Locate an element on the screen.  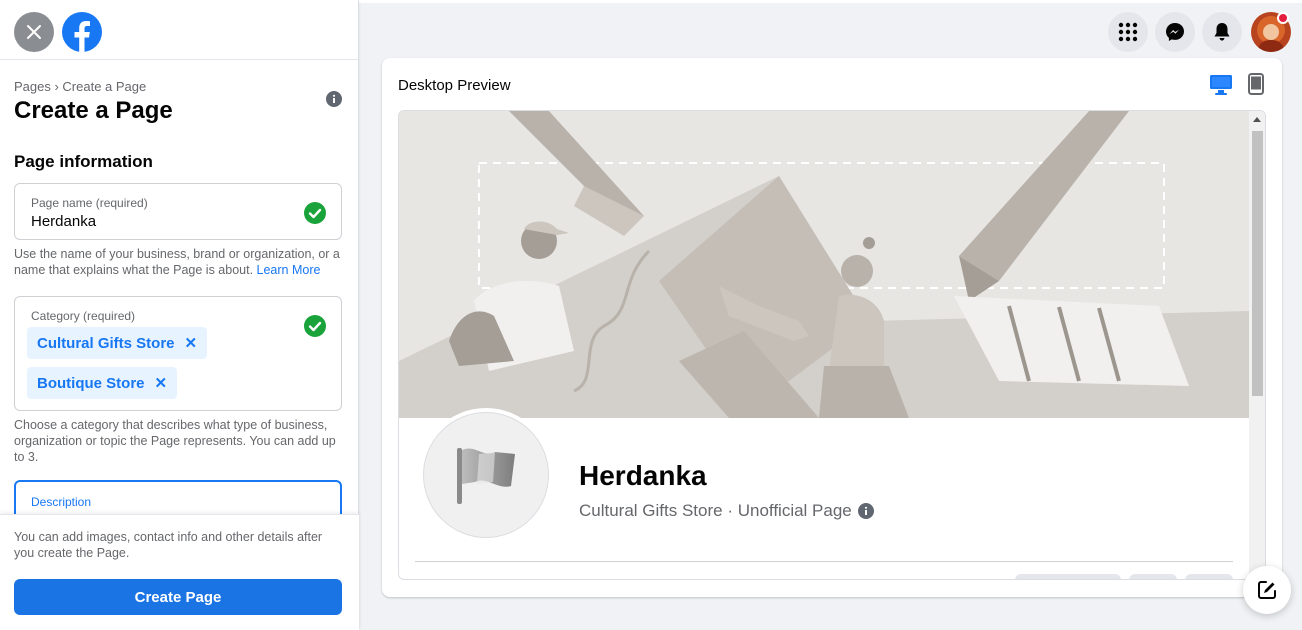
preview-scrollbar is located at coordinates (1257, 345).